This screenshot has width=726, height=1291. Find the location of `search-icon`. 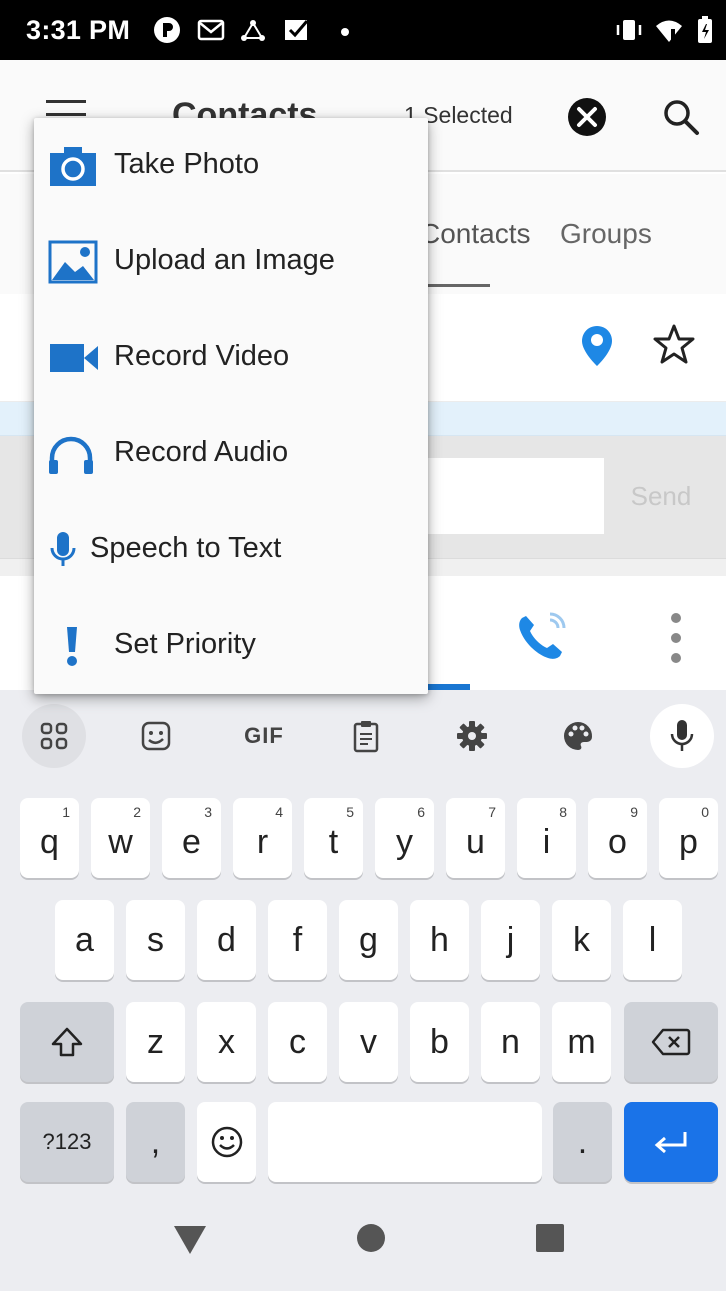

search-icon is located at coordinates (681, 117).